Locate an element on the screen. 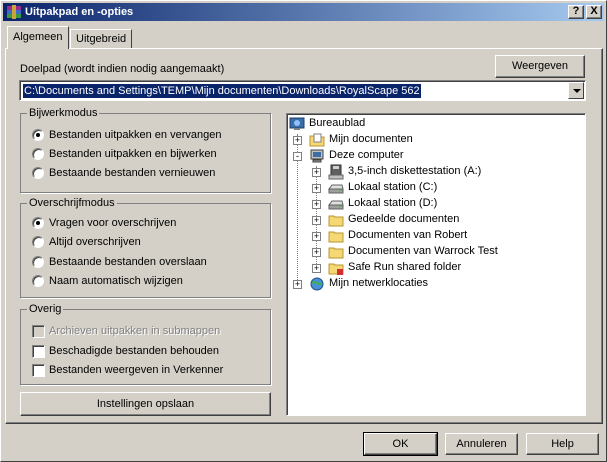  help-title-button: ? is located at coordinates (576, 12).